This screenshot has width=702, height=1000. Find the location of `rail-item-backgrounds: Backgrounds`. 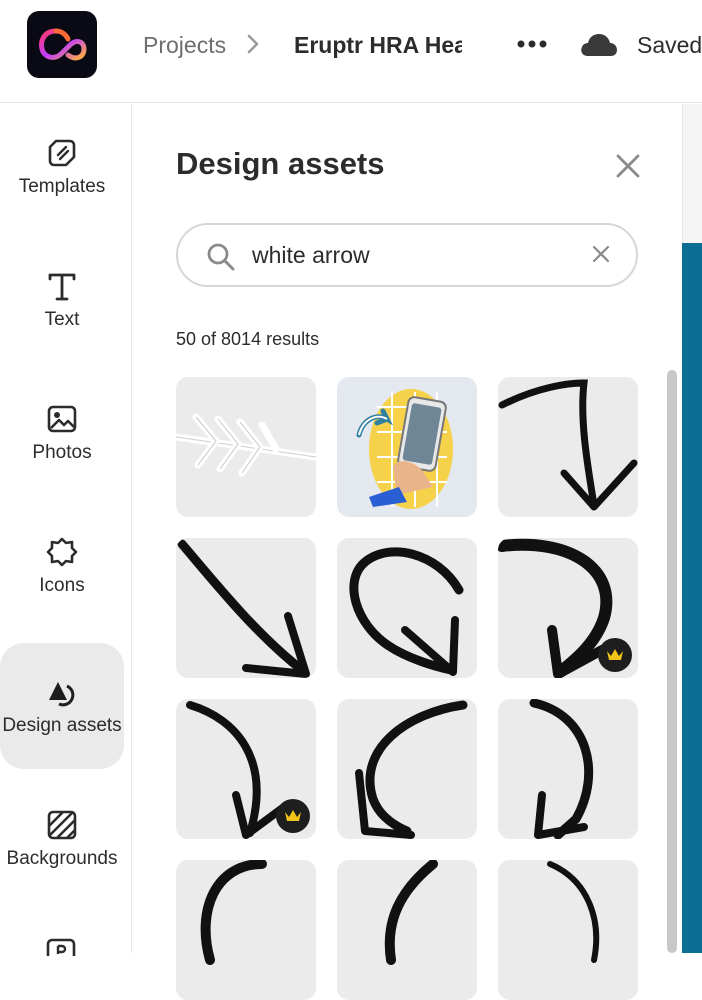

rail-item-backgrounds: Backgrounds is located at coordinates (62, 839).